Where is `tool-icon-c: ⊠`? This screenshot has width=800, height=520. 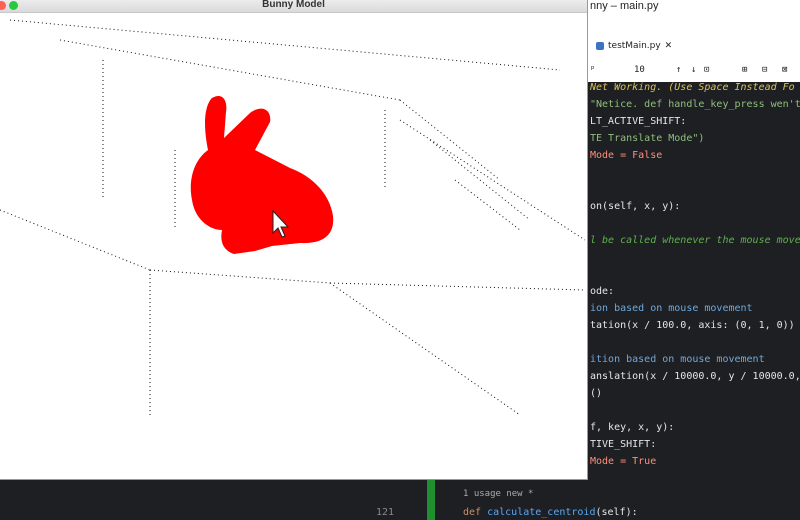 tool-icon-c: ⊠ is located at coordinates (784, 70).